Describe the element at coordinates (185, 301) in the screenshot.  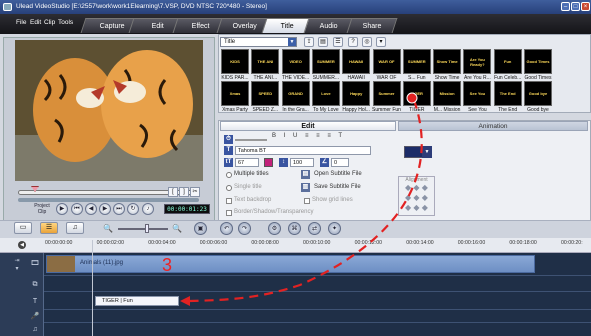
I see `annotation-arrowhead` at that location.